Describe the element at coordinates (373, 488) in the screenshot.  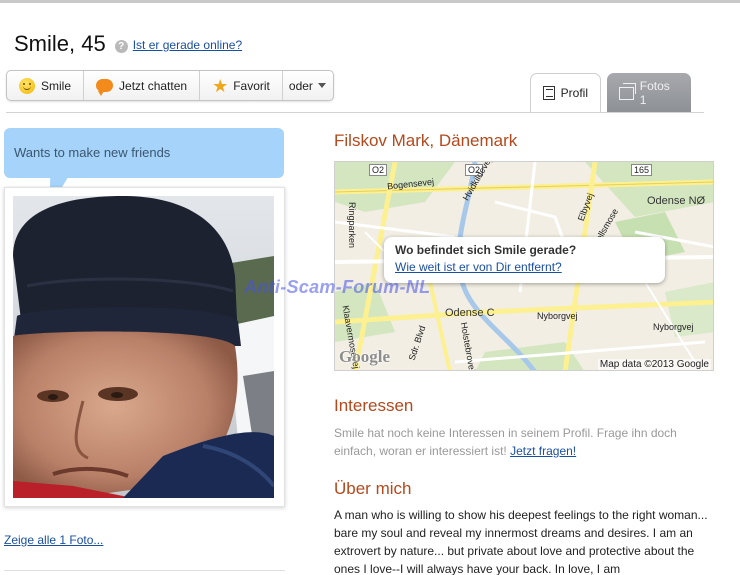
I see `about-heading: Über mich` at that location.